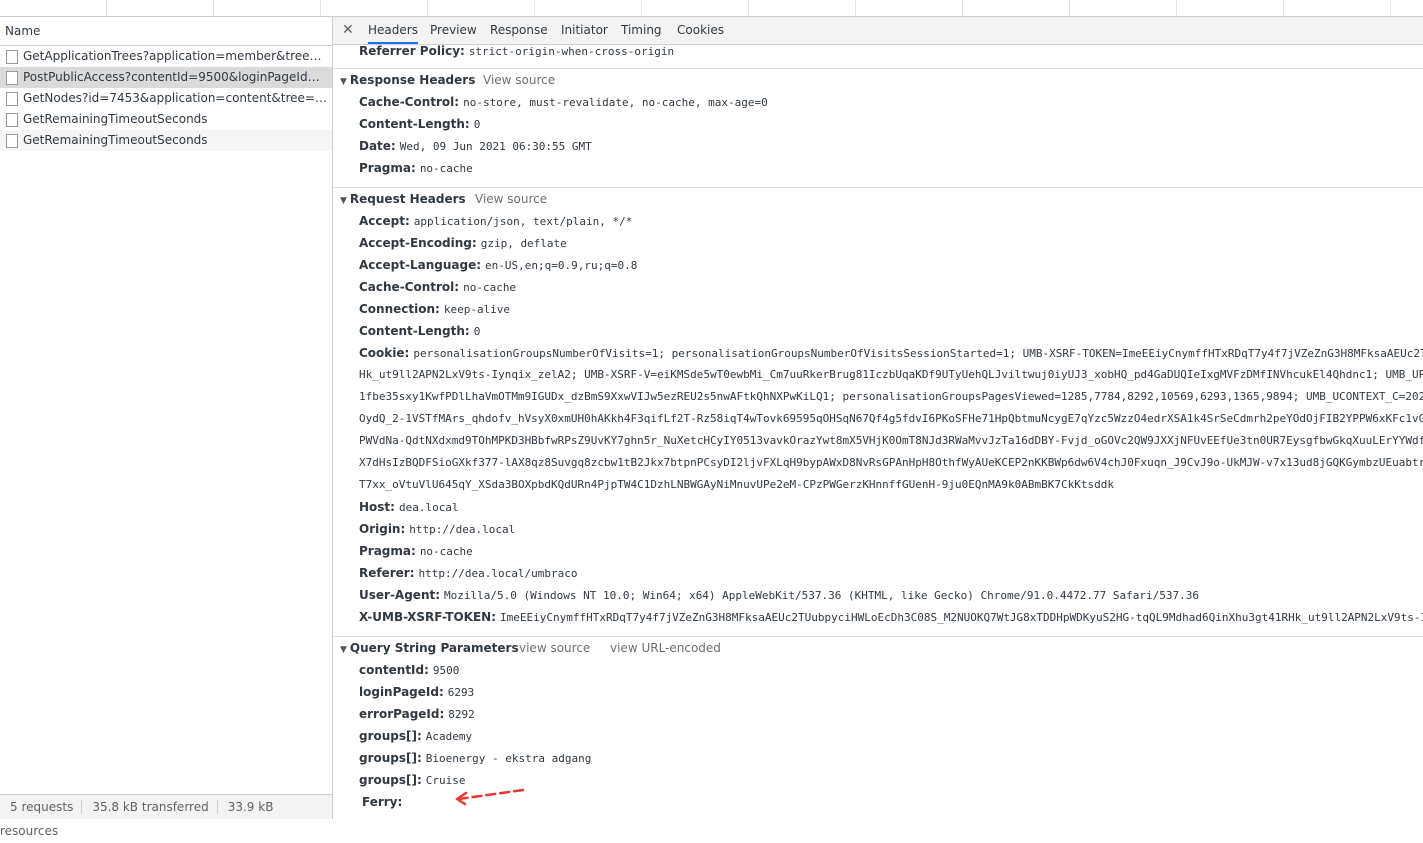 This screenshot has height=843, width=1423. I want to click on header-value: http://dea.local, so click(462, 529).